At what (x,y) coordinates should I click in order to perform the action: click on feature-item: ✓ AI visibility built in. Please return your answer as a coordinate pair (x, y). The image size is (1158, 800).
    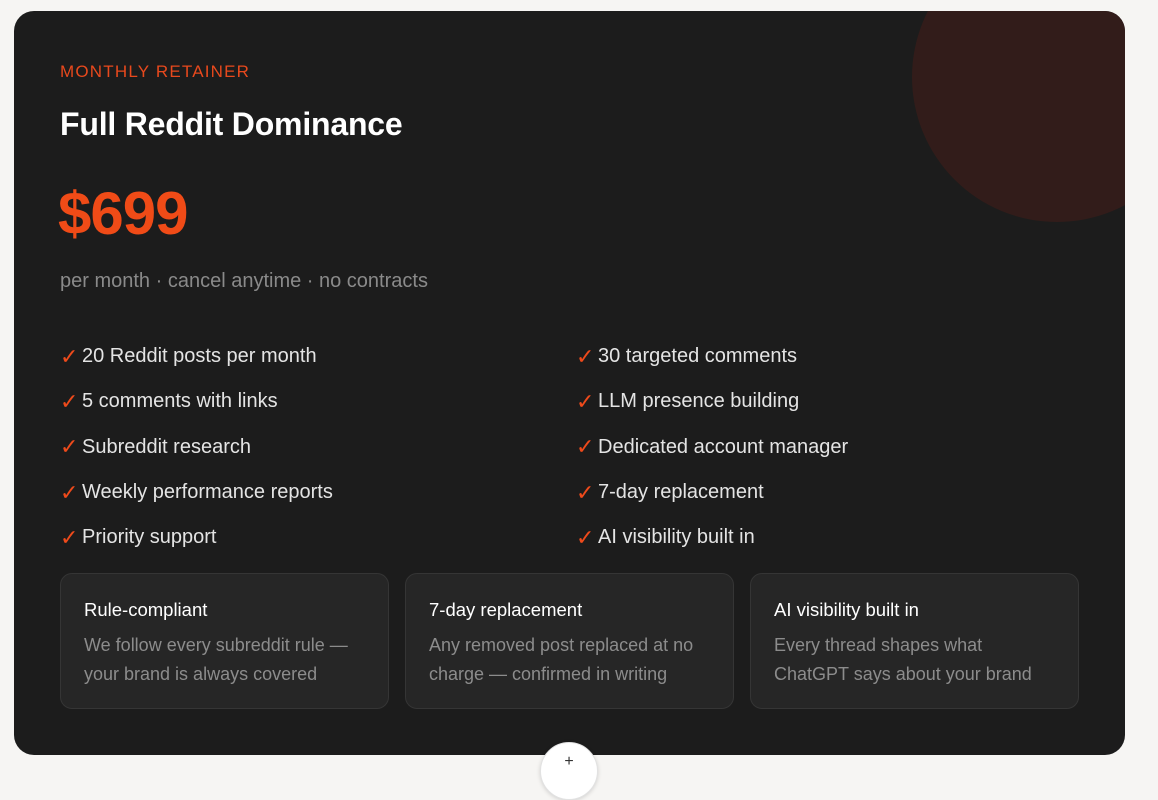
    Looking at the image, I should click on (833, 537).